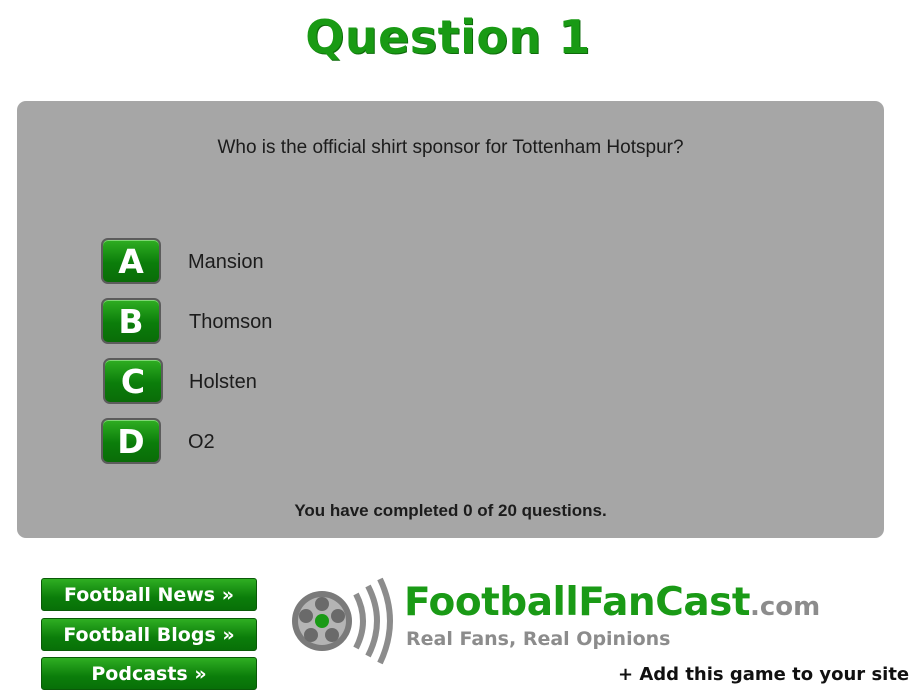  Describe the element at coordinates (785, 607) in the screenshot. I see `logo-tld: .com` at that location.